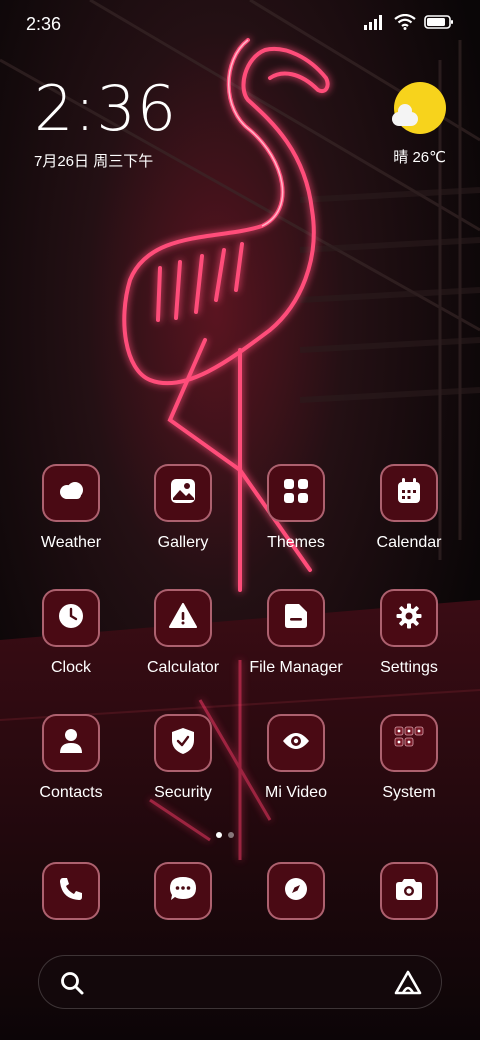  Describe the element at coordinates (405, 24) in the screenshot. I see `wifi-icon` at that location.